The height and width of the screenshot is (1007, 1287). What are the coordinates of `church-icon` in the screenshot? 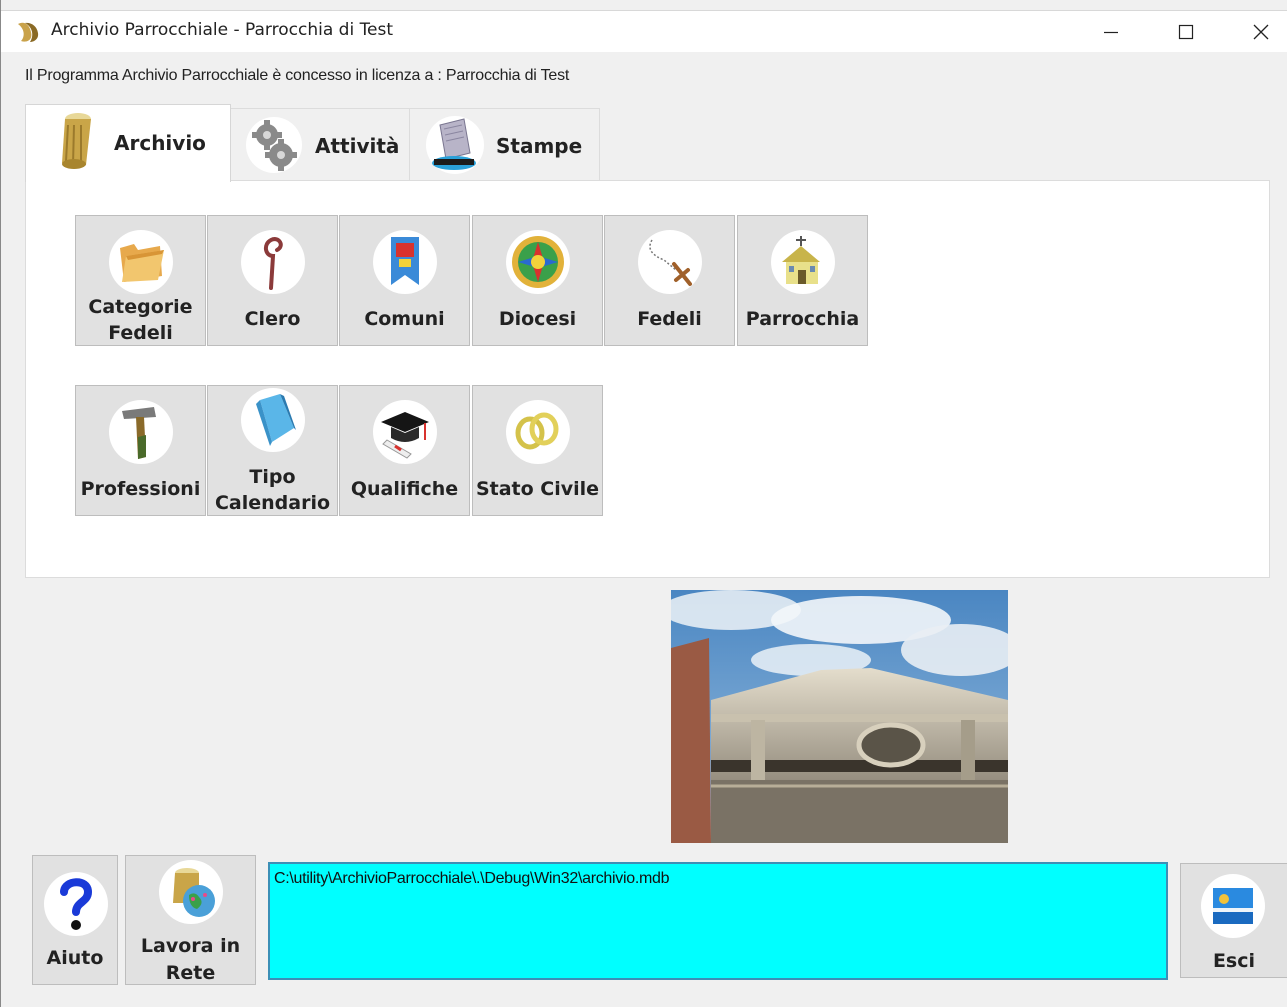 It's located at (801, 260).